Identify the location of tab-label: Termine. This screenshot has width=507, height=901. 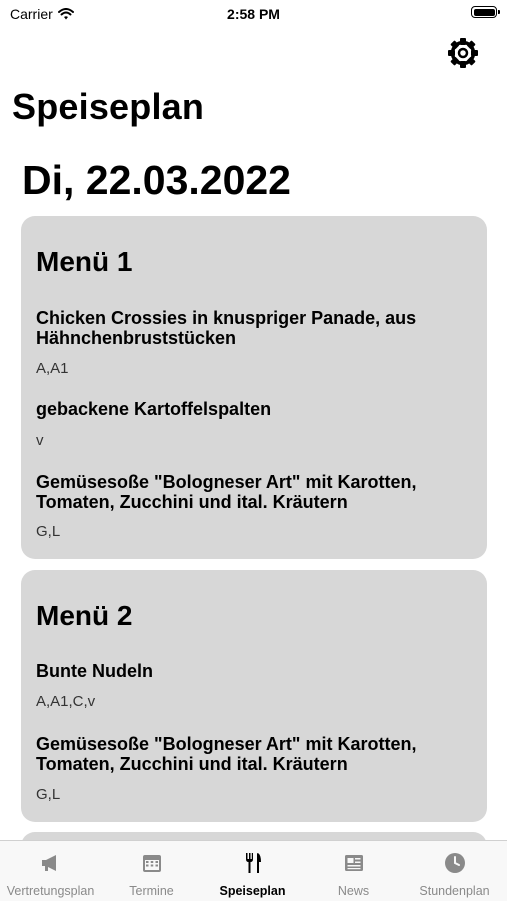
(151, 891).